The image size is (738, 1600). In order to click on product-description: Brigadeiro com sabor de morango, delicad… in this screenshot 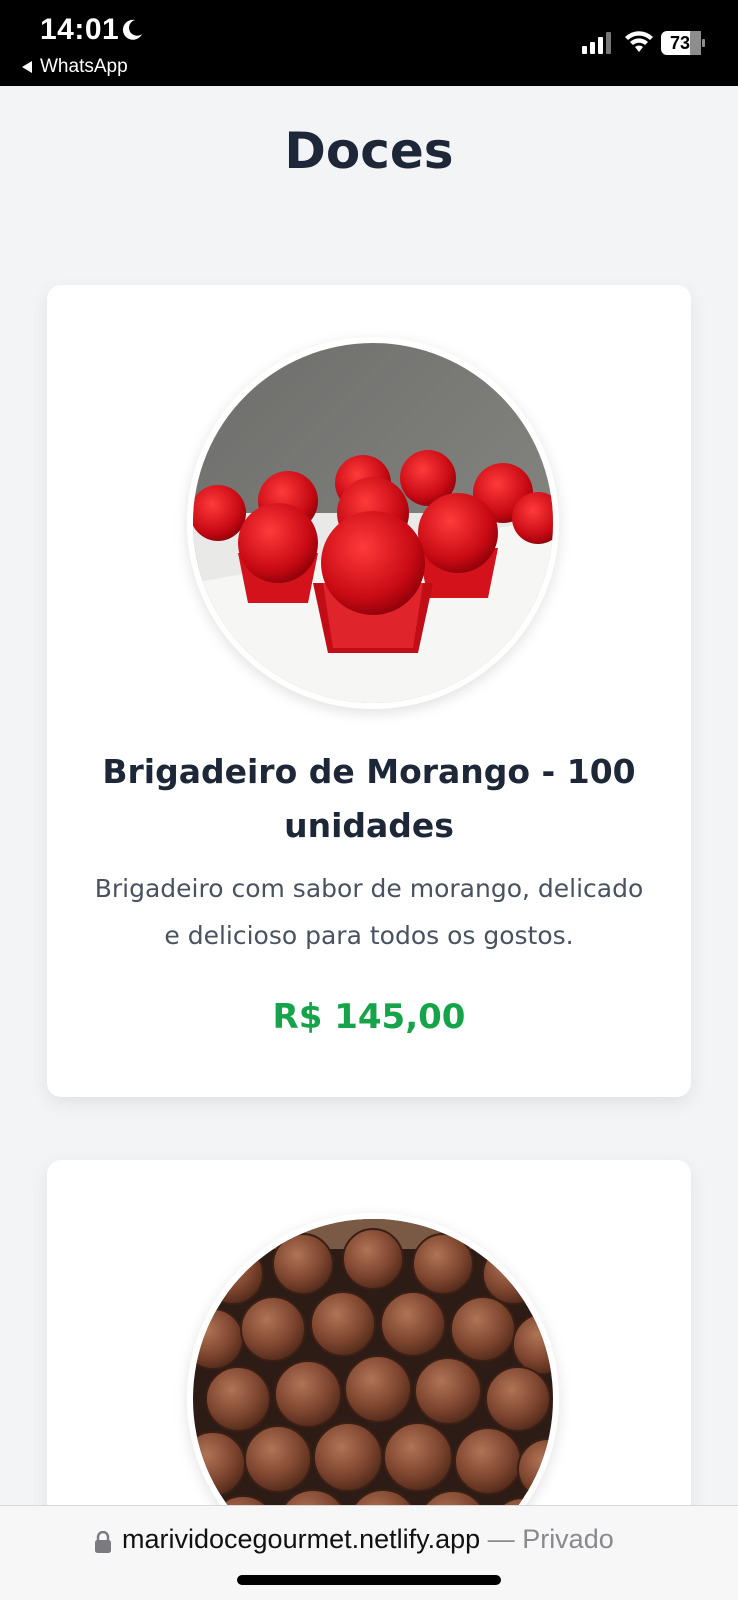, I will do `click(369, 912)`.